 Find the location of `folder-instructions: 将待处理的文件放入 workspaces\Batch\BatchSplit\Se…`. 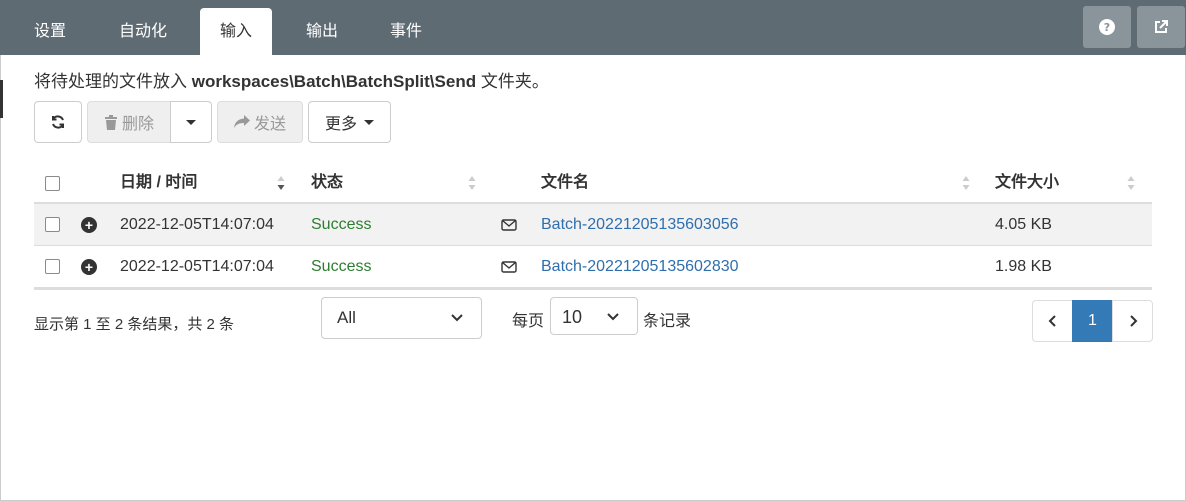

folder-instructions: 将待处理的文件放入 workspaces\Batch\BatchSplit\Se… is located at coordinates (291, 79).